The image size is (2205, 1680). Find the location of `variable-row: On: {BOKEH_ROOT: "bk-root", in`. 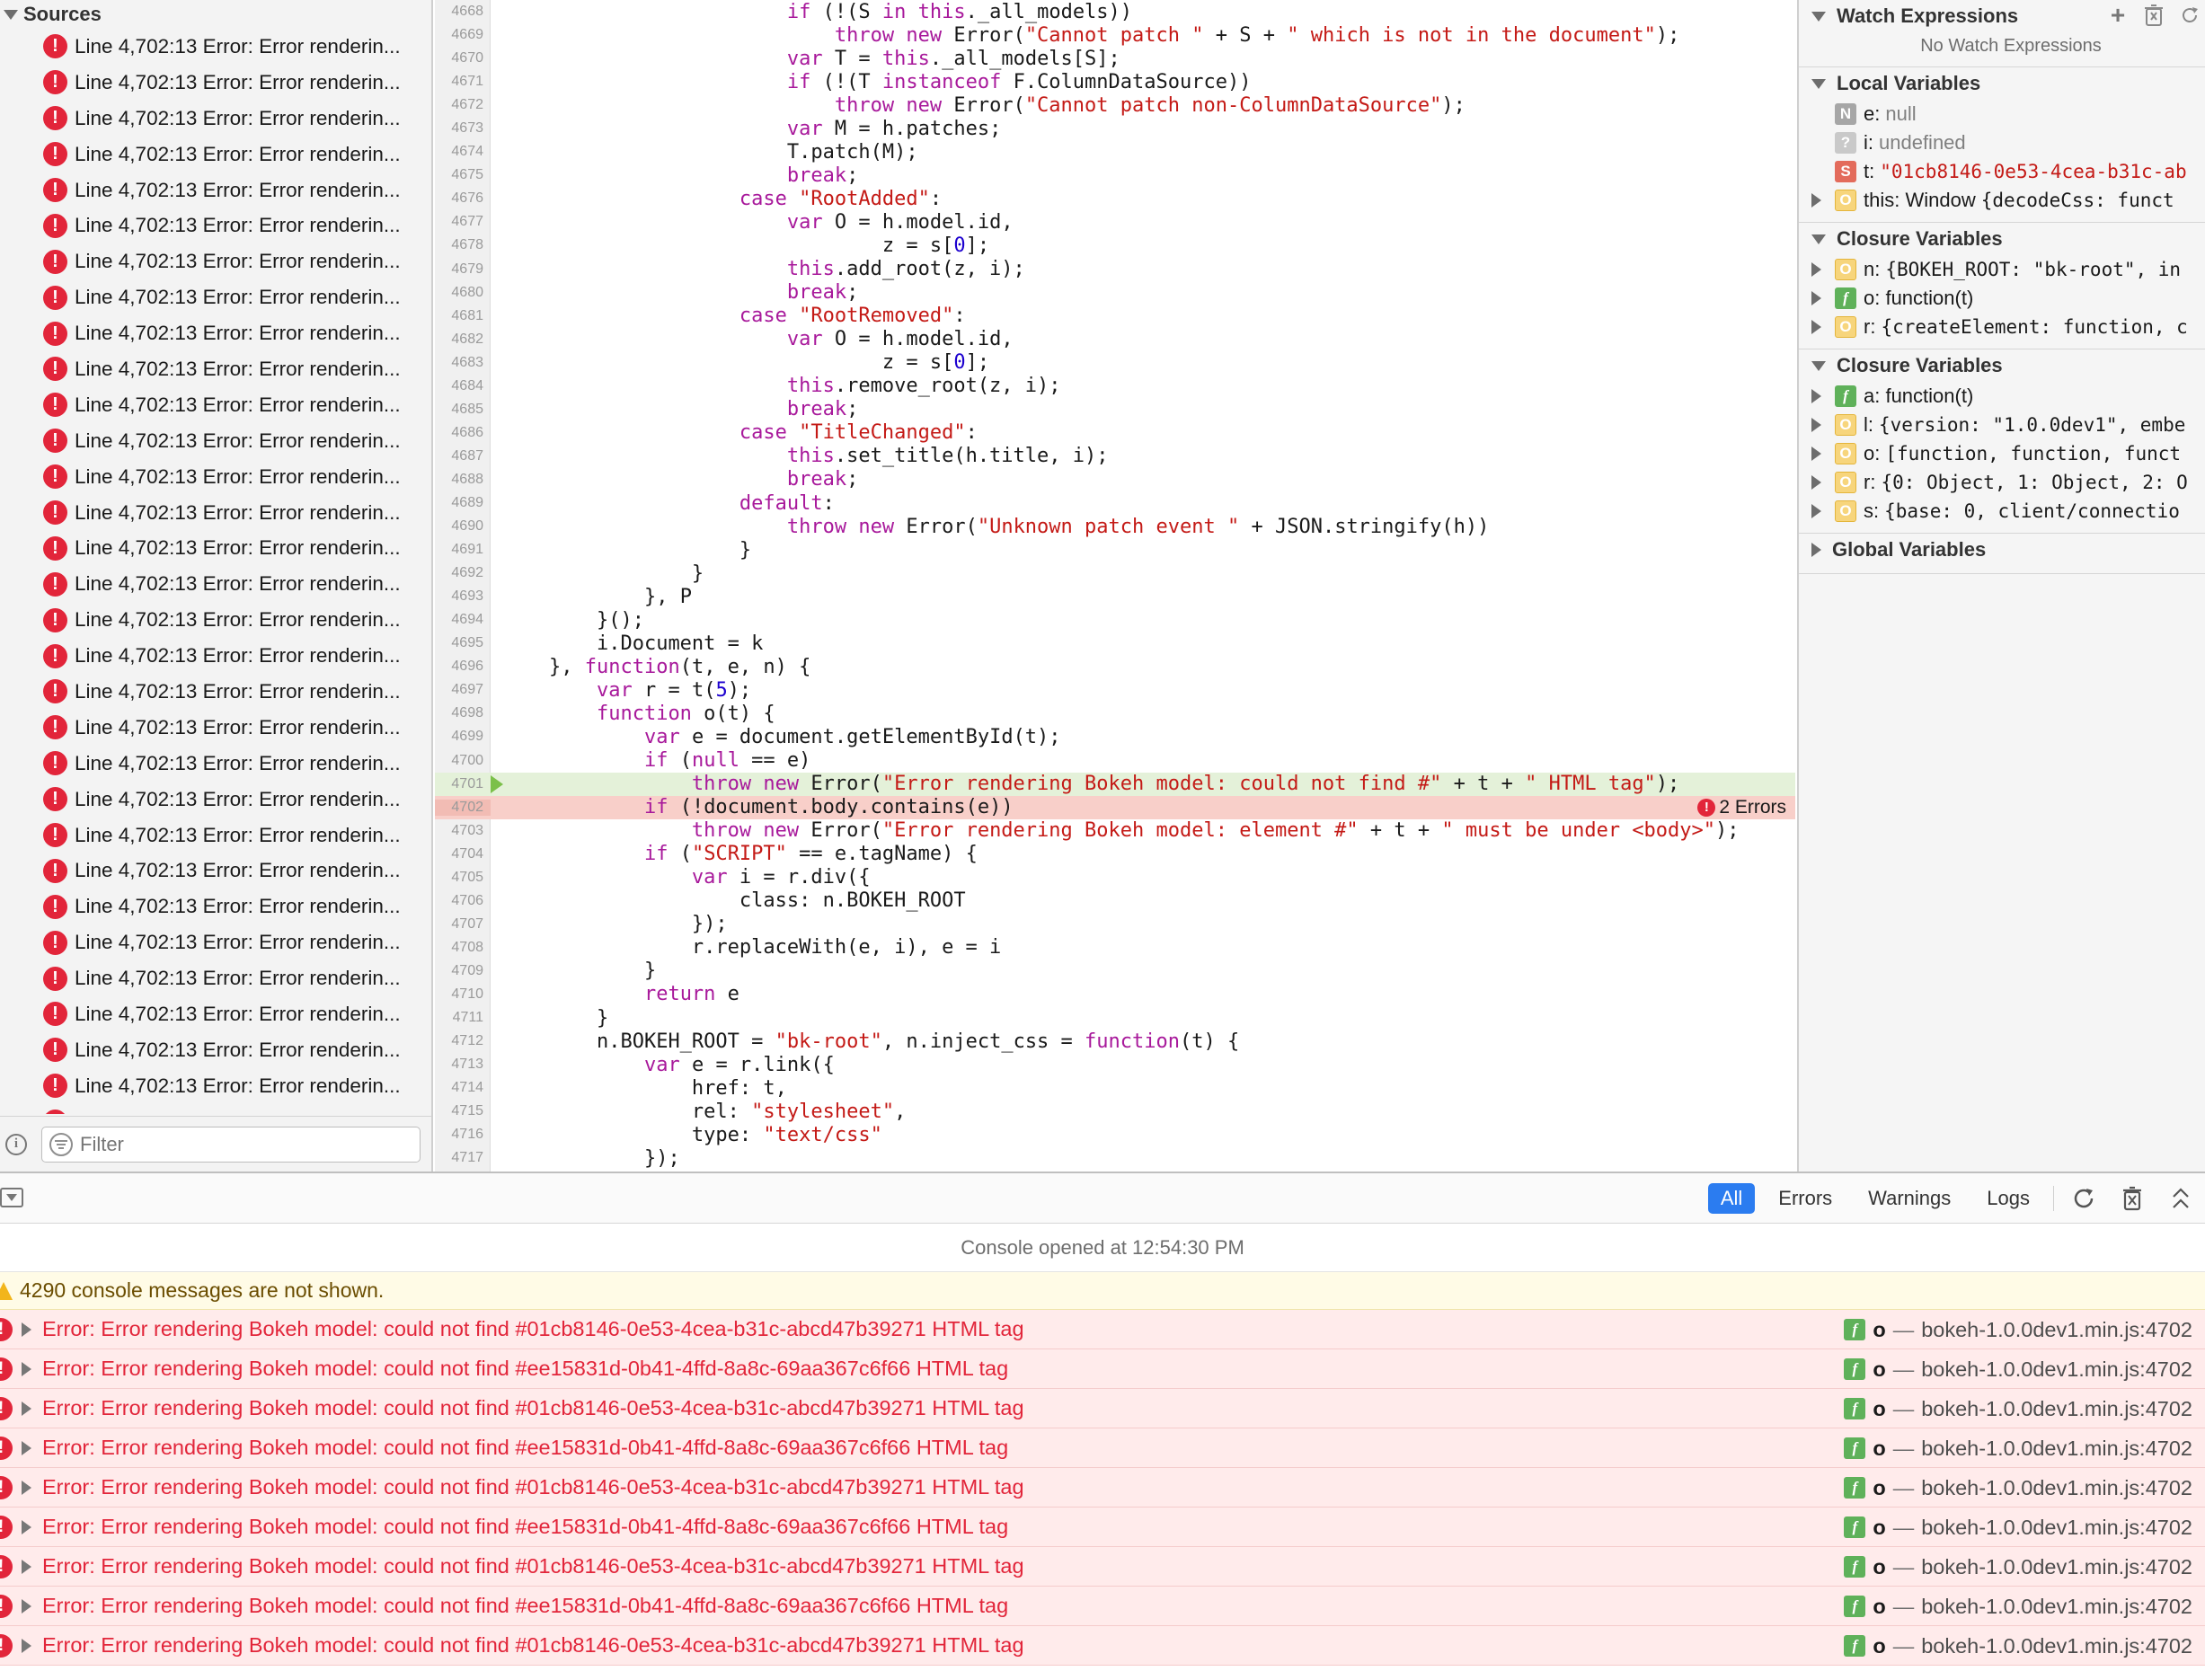

variable-row: On: {BOKEH_ROOT: "bk-root", in is located at coordinates (2002, 269).